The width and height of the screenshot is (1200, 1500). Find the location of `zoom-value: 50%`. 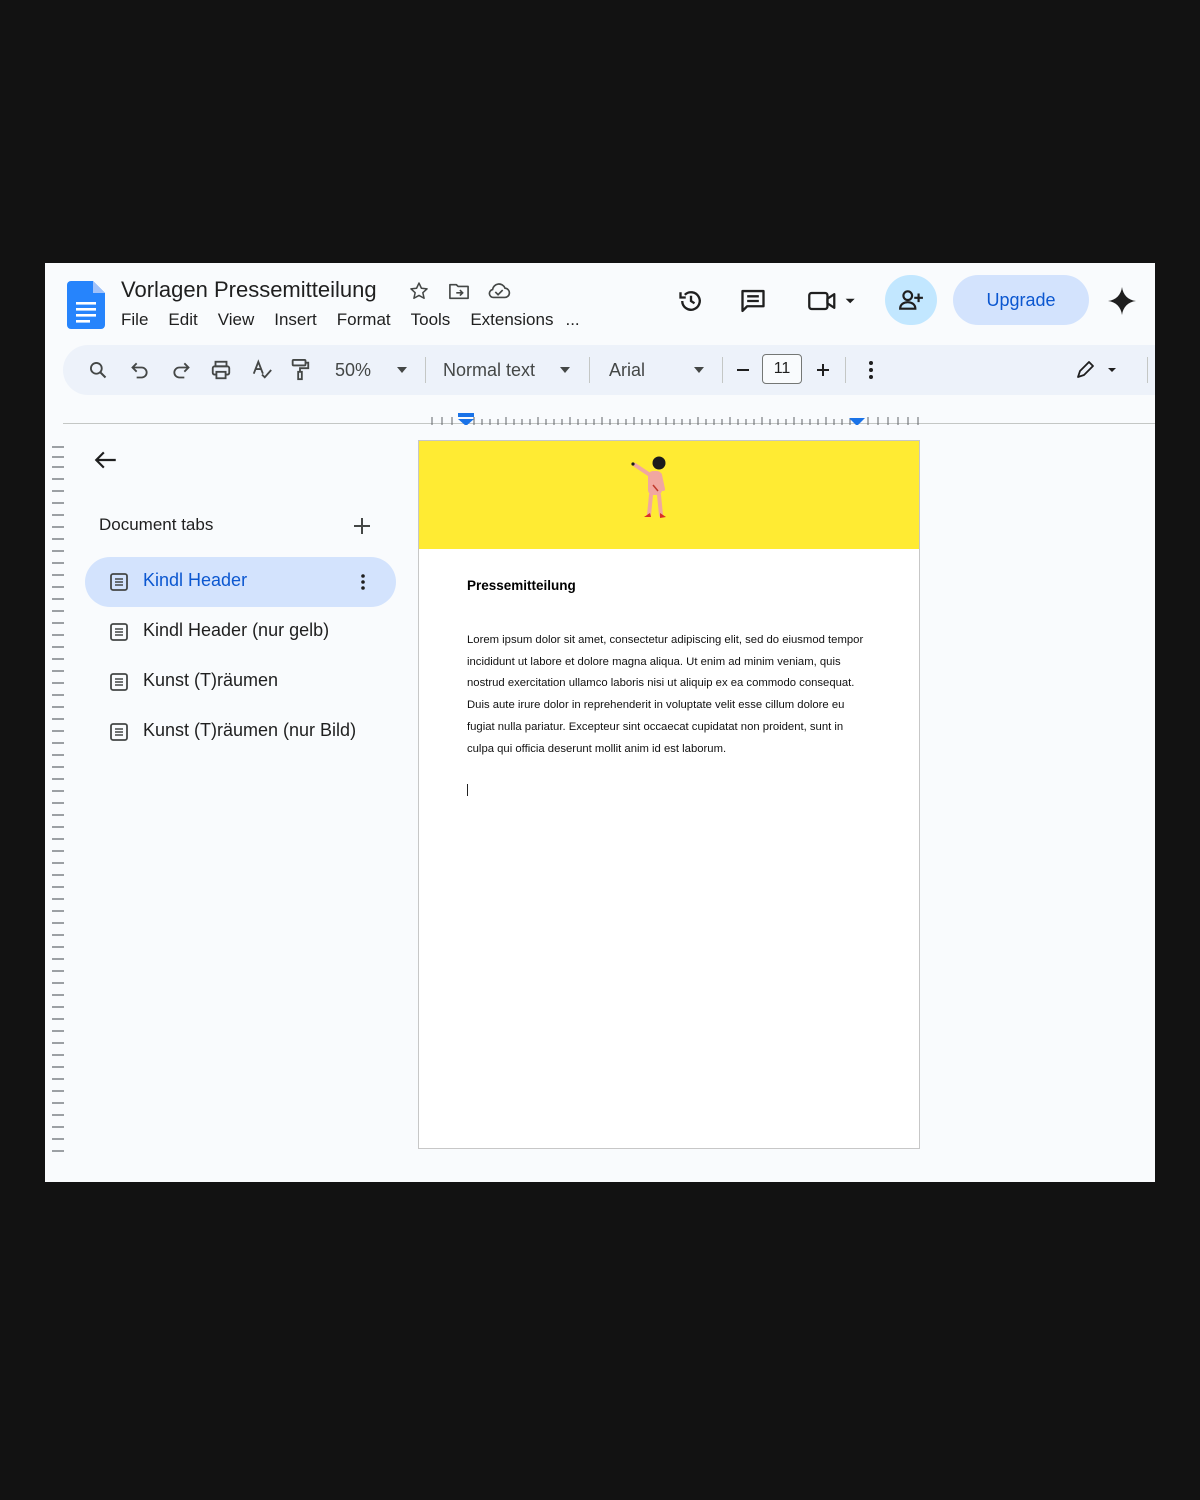

zoom-value: 50% is located at coordinates (353, 370).